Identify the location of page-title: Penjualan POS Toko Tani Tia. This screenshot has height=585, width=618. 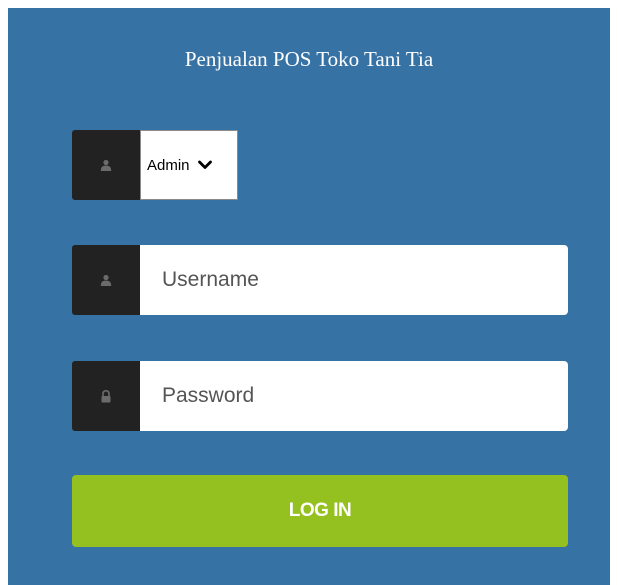
(309, 59).